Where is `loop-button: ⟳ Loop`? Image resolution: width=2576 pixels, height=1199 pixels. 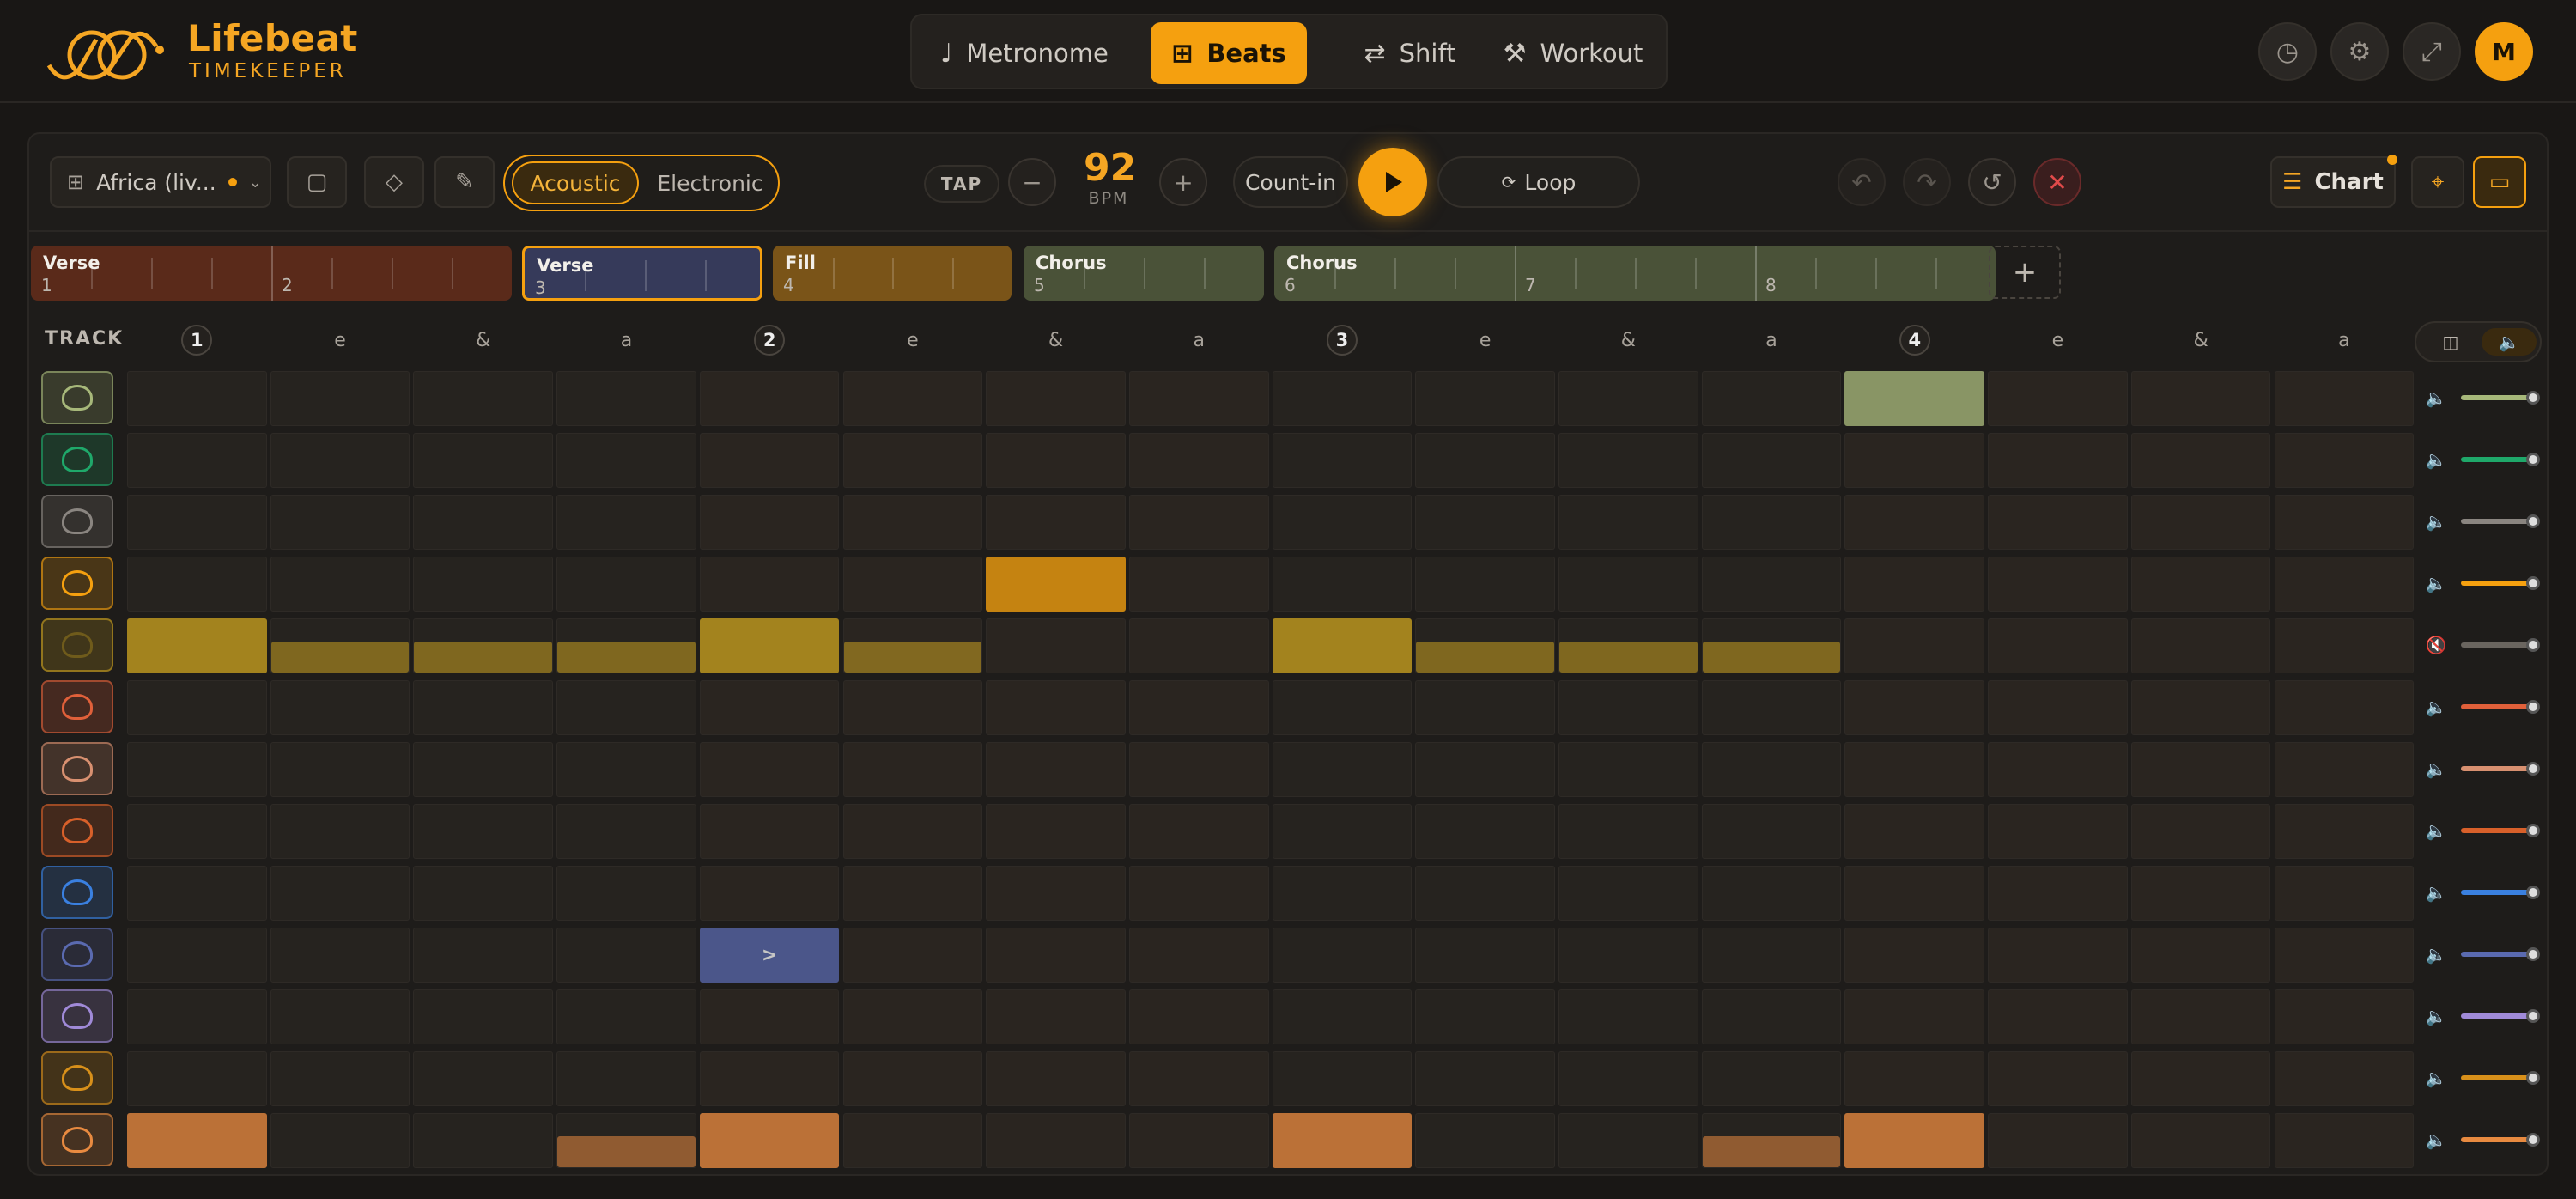
loop-button: ⟳ Loop is located at coordinates (1539, 182).